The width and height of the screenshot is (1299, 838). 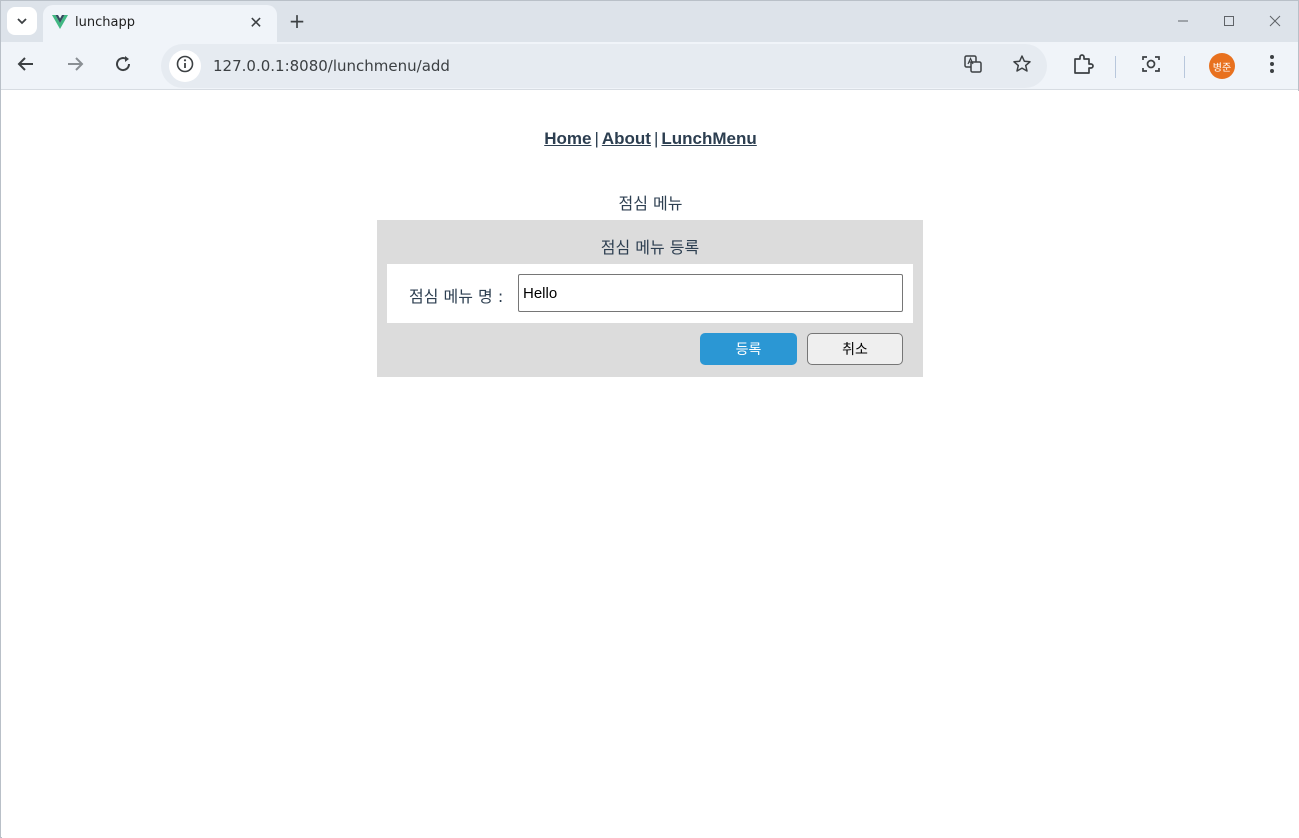 I want to click on more-vertical-icon, so click(x=1272, y=66).